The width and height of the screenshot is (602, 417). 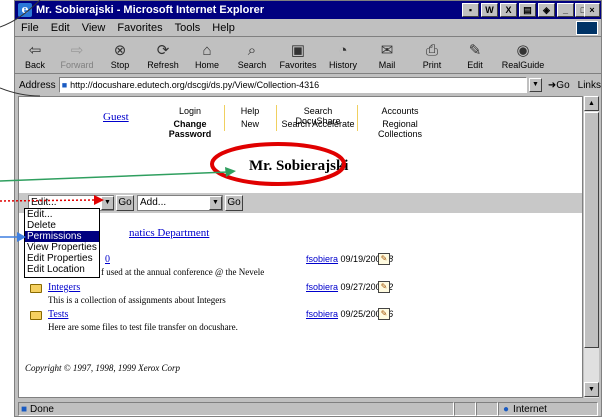 What do you see at coordinates (114, 176) in the screenshot?
I see `green-arrow-line` at bounding box center [114, 176].